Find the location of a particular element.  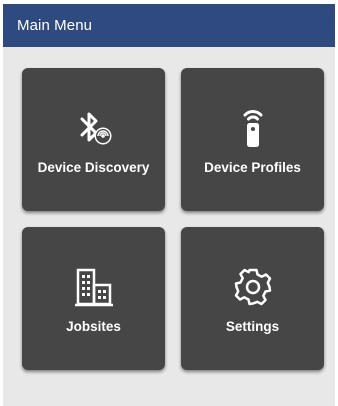

device-profiles-button: Device Profiles is located at coordinates (252, 139).